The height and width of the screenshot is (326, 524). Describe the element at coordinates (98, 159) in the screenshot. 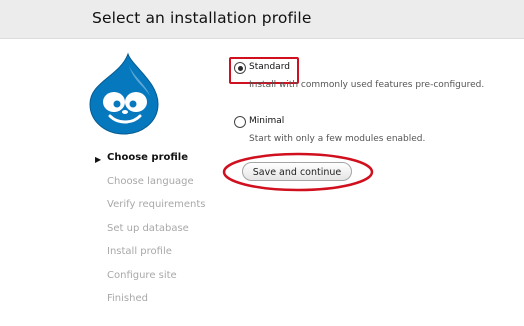

I see `current-step-marker-icon: ▶` at that location.